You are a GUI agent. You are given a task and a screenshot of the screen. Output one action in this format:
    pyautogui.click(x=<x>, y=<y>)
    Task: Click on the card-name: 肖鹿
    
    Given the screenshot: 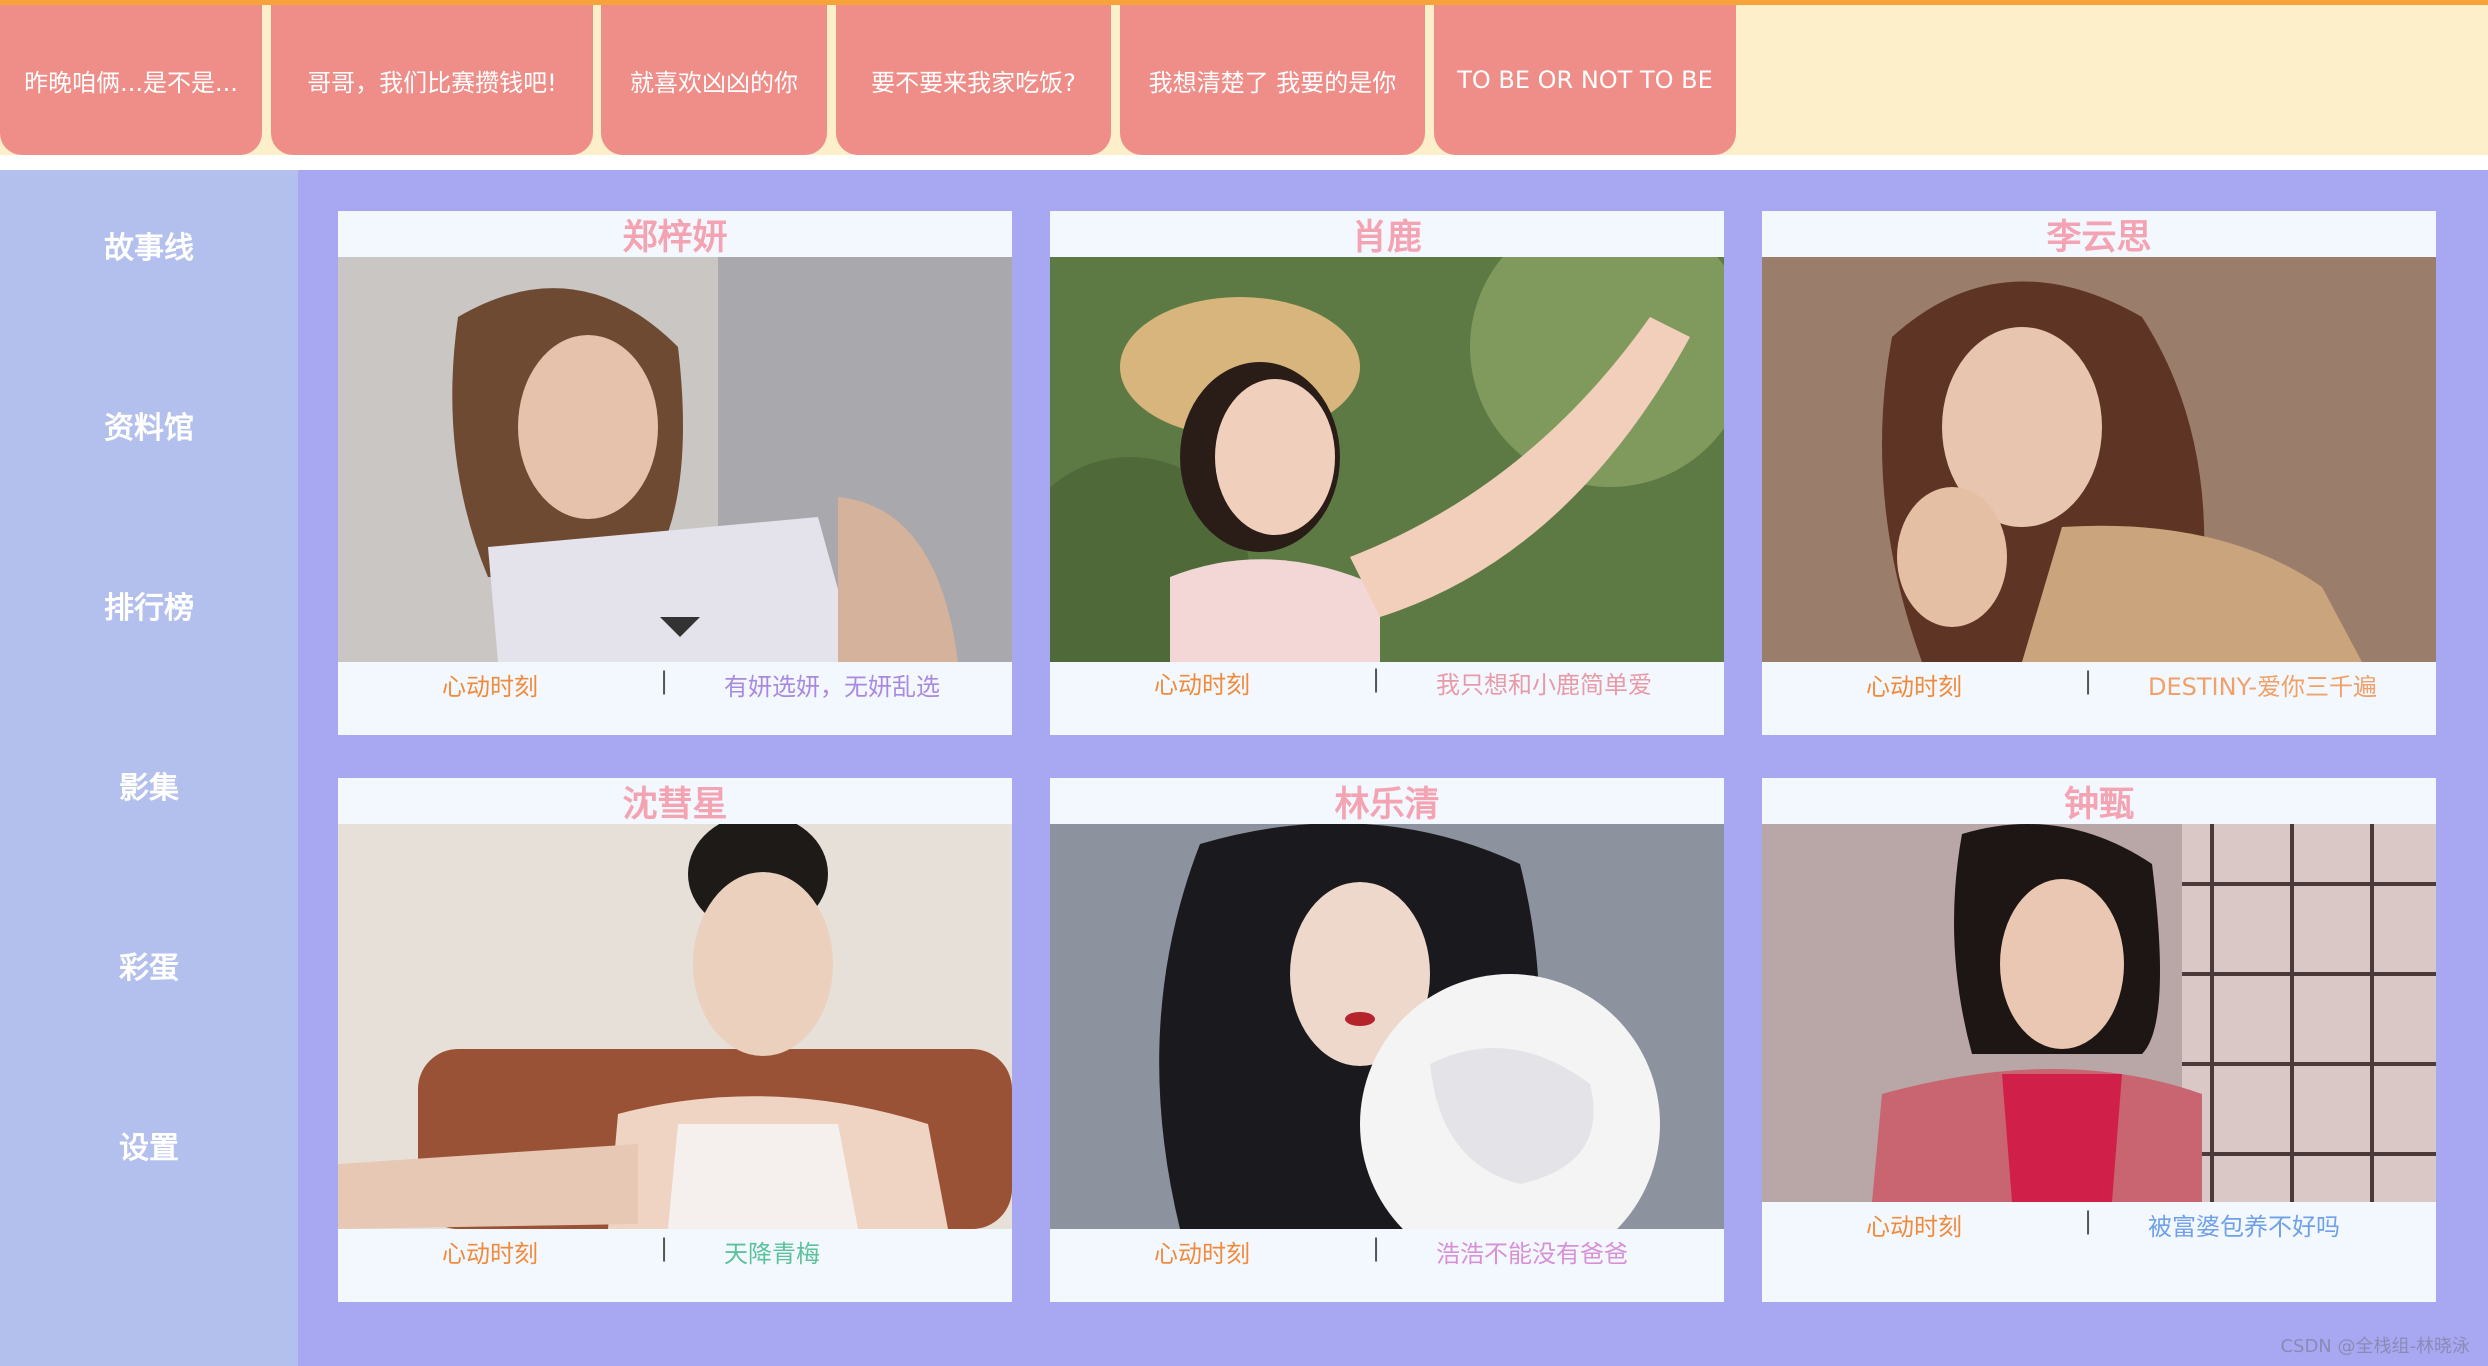 What is the action you would take?
    pyautogui.click(x=1386, y=237)
    